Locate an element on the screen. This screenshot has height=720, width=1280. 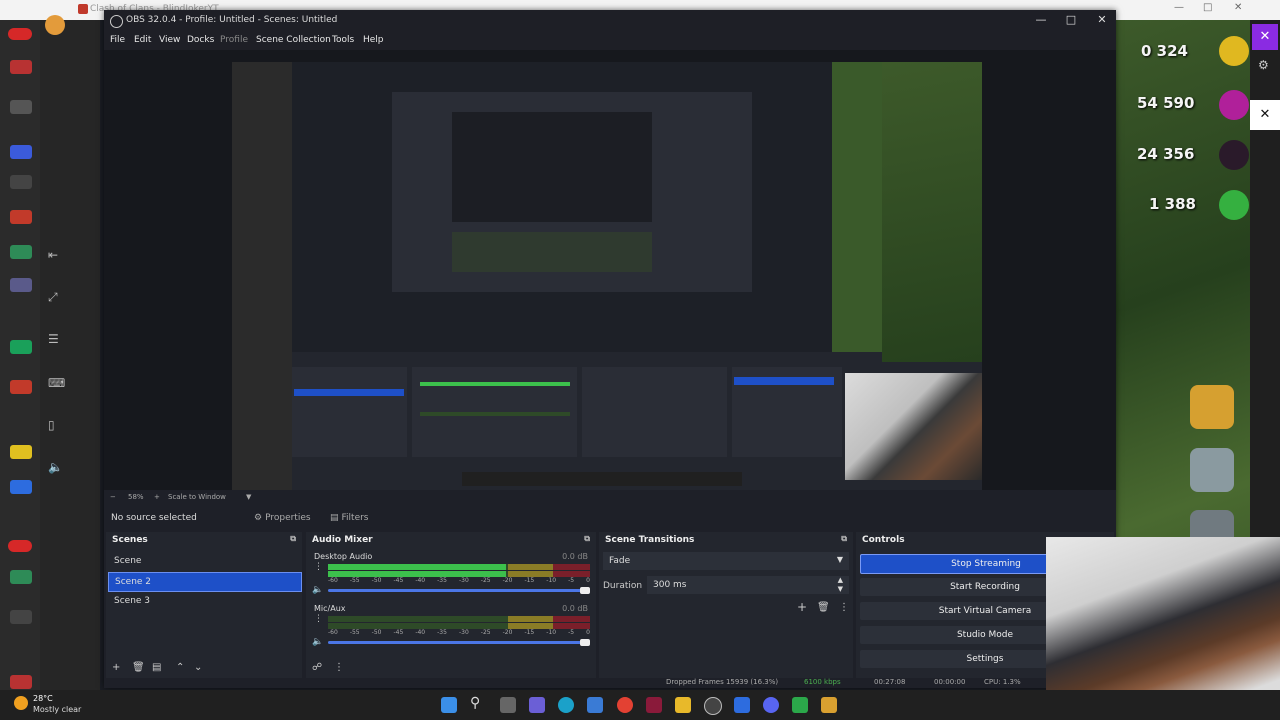
chrome-icon is located at coordinates (625, 705).